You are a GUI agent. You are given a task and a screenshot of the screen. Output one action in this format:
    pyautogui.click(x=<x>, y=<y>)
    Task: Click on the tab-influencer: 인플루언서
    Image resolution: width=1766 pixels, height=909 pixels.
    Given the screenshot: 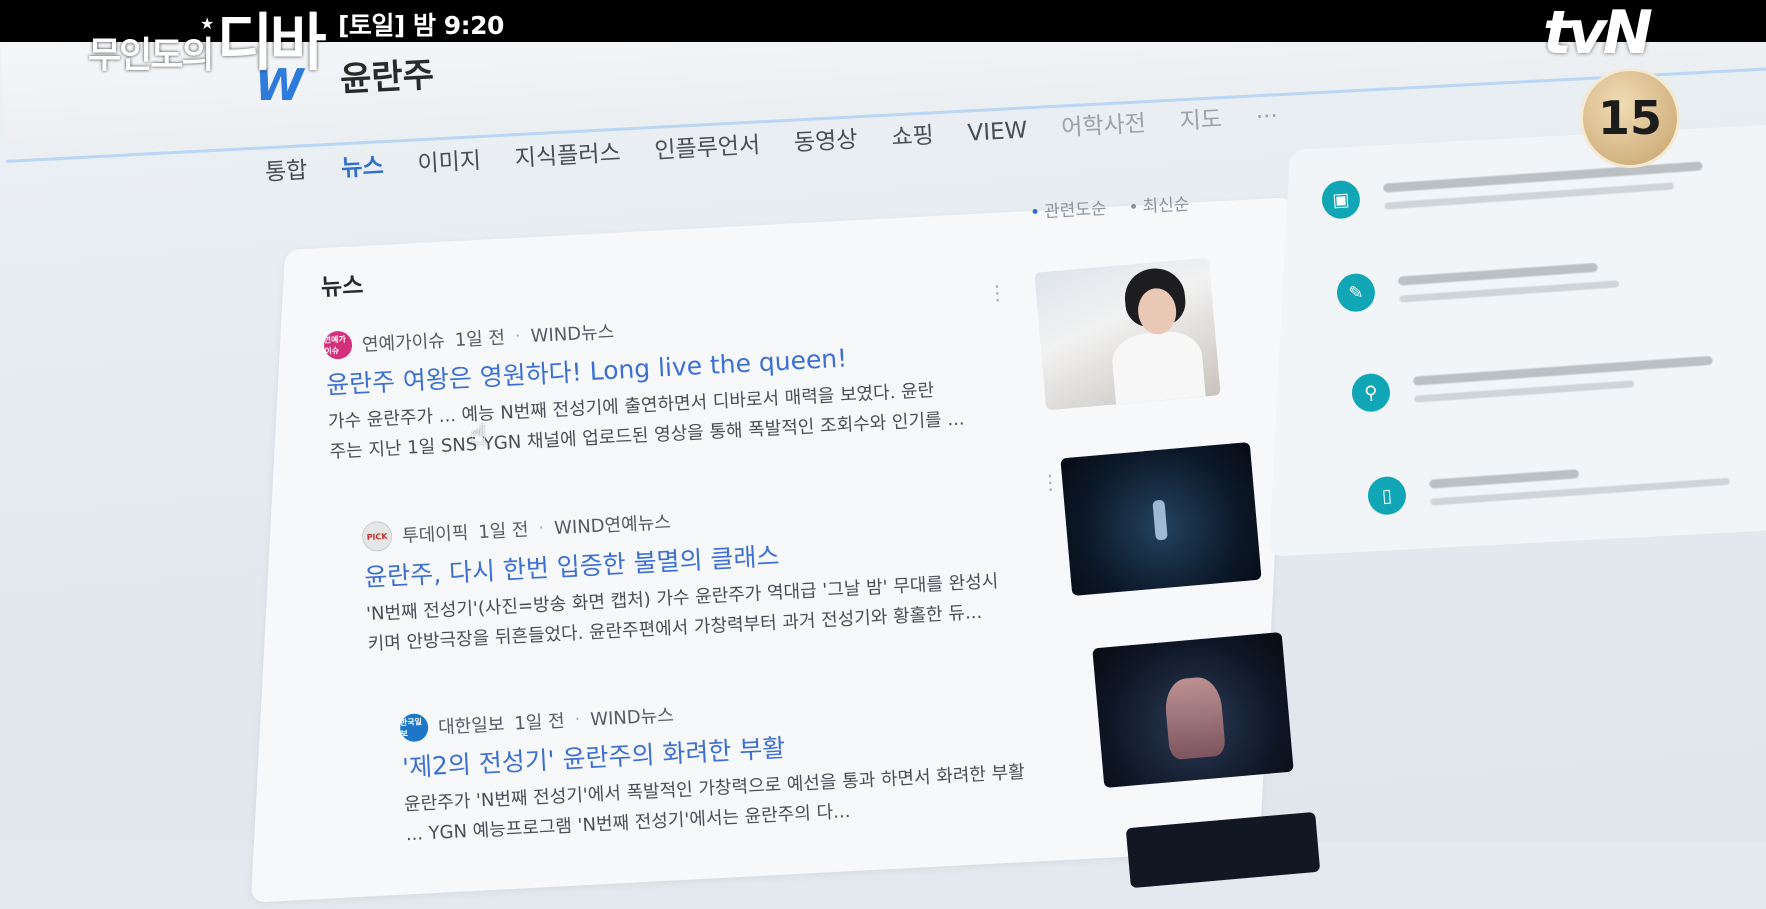 What is the action you would take?
    pyautogui.click(x=707, y=145)
    